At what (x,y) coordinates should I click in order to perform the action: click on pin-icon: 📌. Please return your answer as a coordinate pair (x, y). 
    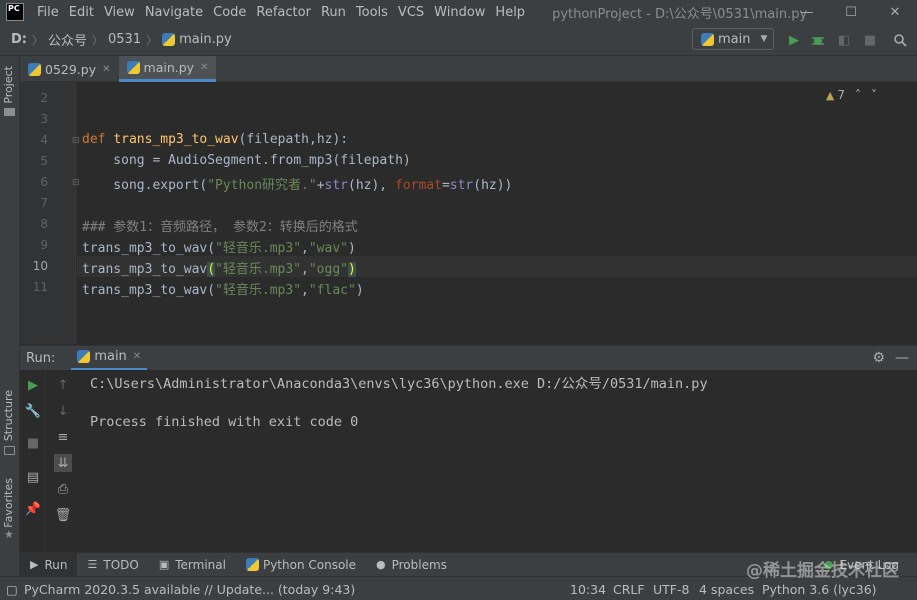
    Looking at the image, I should click on (33, 509).